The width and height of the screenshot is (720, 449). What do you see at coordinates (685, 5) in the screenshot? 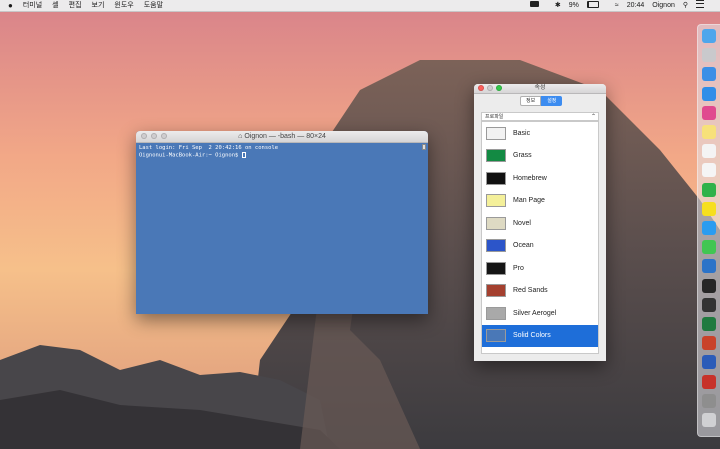
I see `spotlight-icon: ⚲` at bounding box center [685, 5].